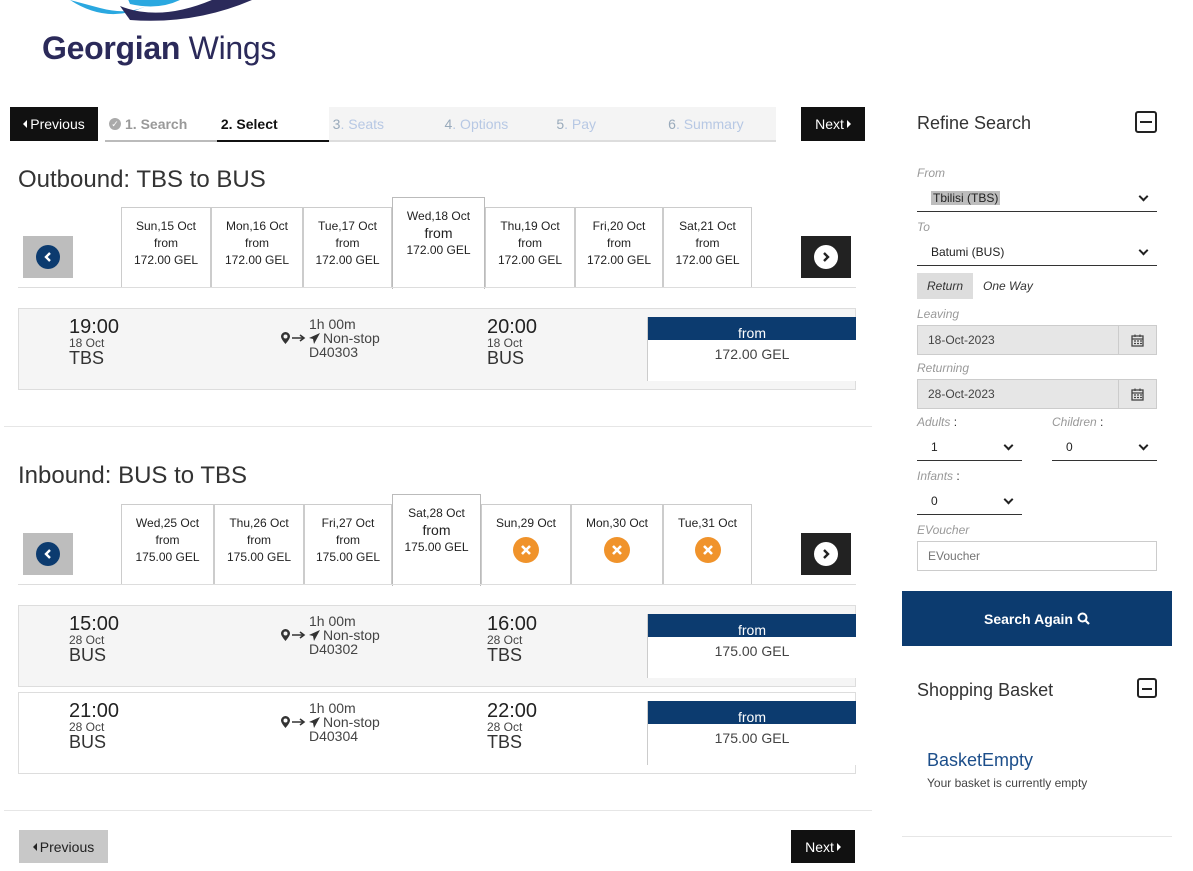  What do you see at coordinates (272, 124) in the screenshot?
I see `step-select: 2. Select` at bounding box center [272, 124].